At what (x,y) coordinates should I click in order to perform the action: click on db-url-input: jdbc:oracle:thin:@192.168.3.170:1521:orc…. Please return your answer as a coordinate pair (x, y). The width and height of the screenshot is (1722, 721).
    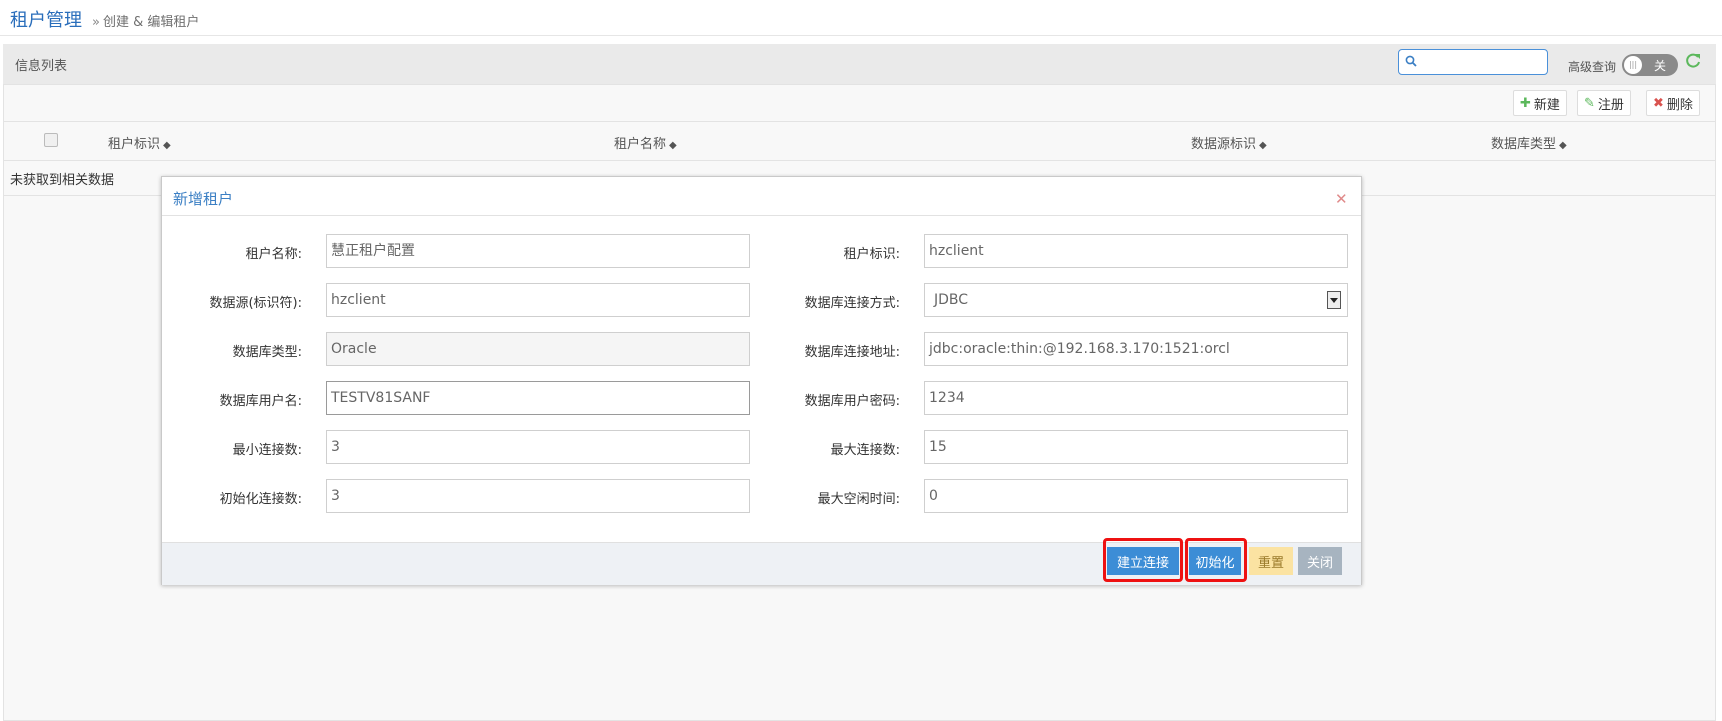
    Looking at the image, I should click on (1136, 349).